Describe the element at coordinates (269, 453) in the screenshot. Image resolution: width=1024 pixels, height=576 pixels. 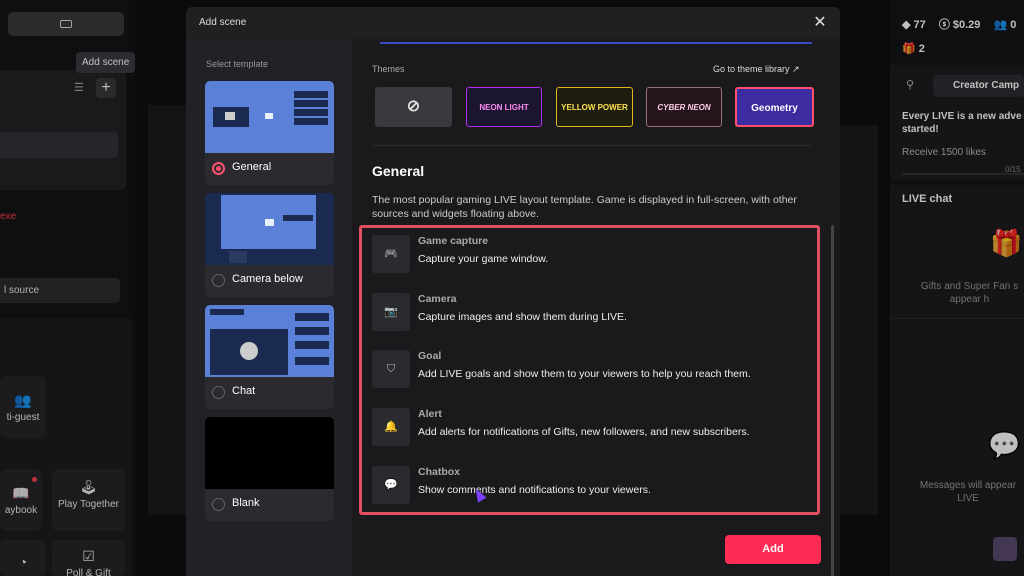
I see `blank-thumbnail` at that location.